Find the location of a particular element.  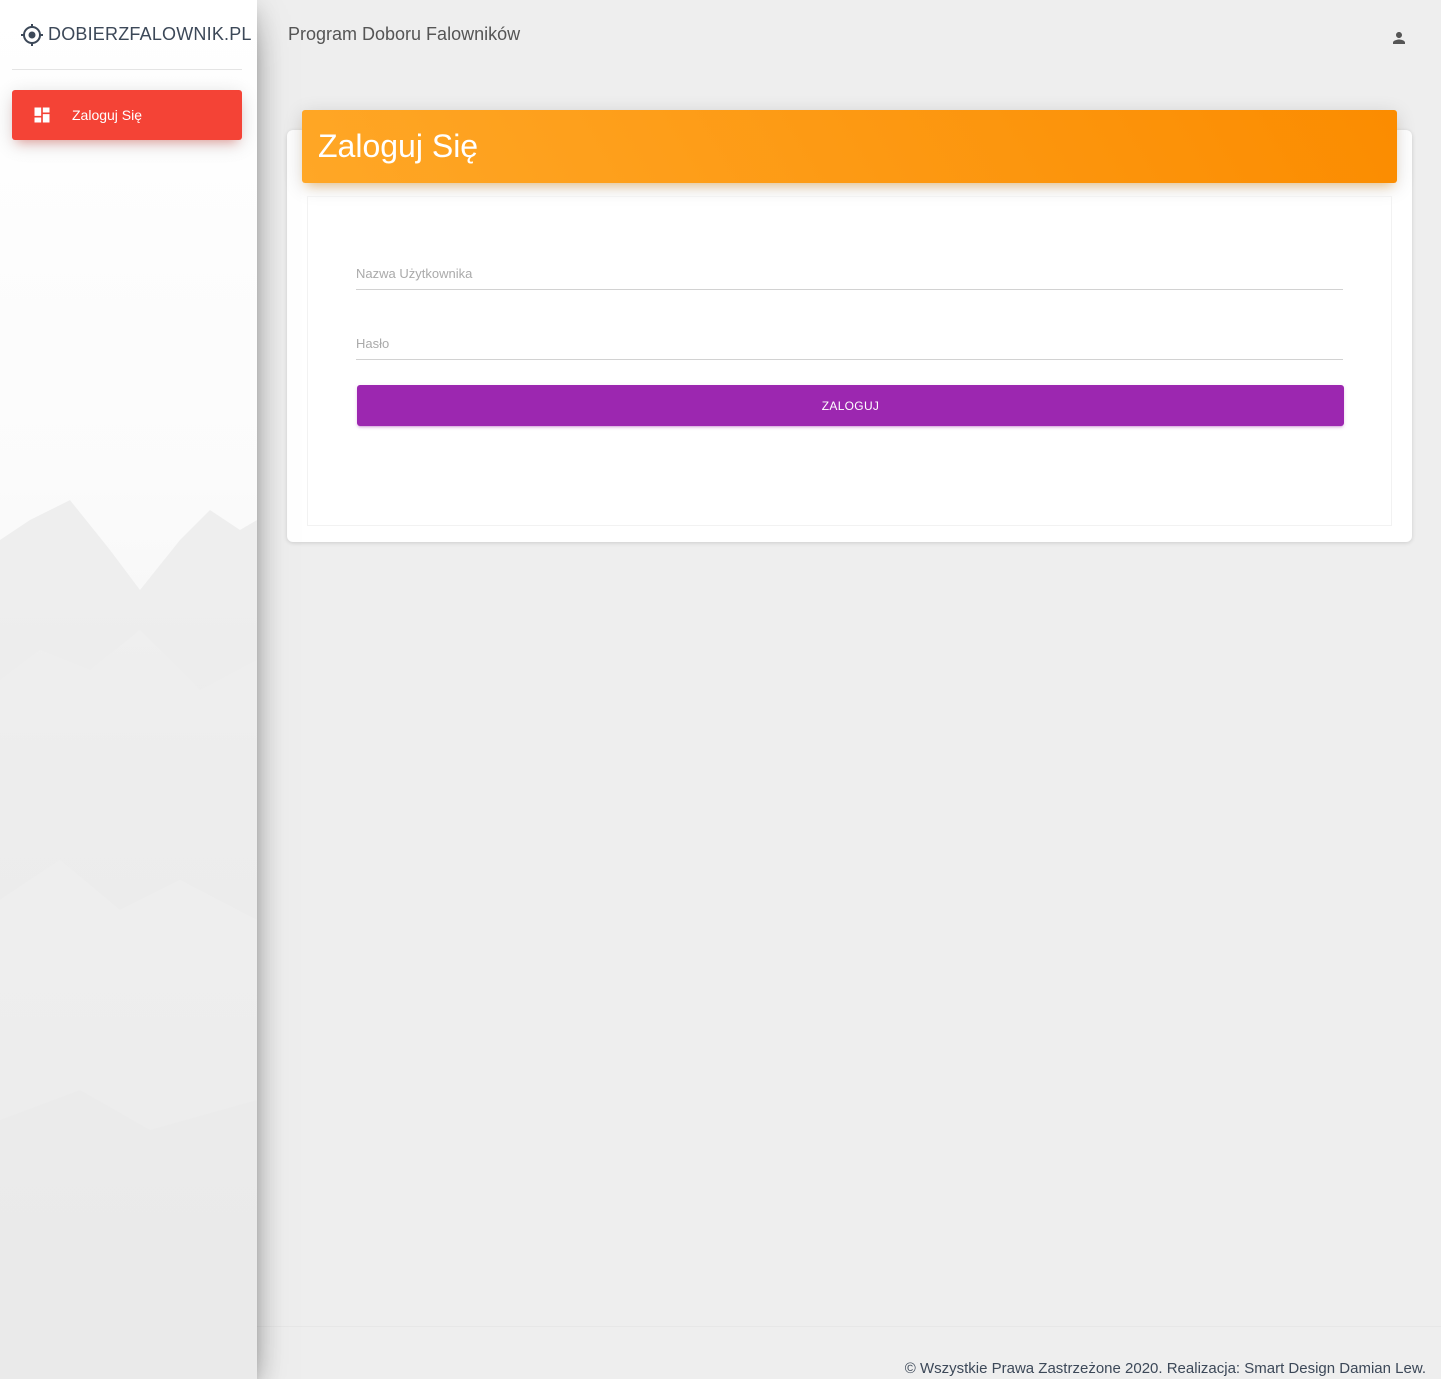

person-icon is located at coordinates (1399, 38).